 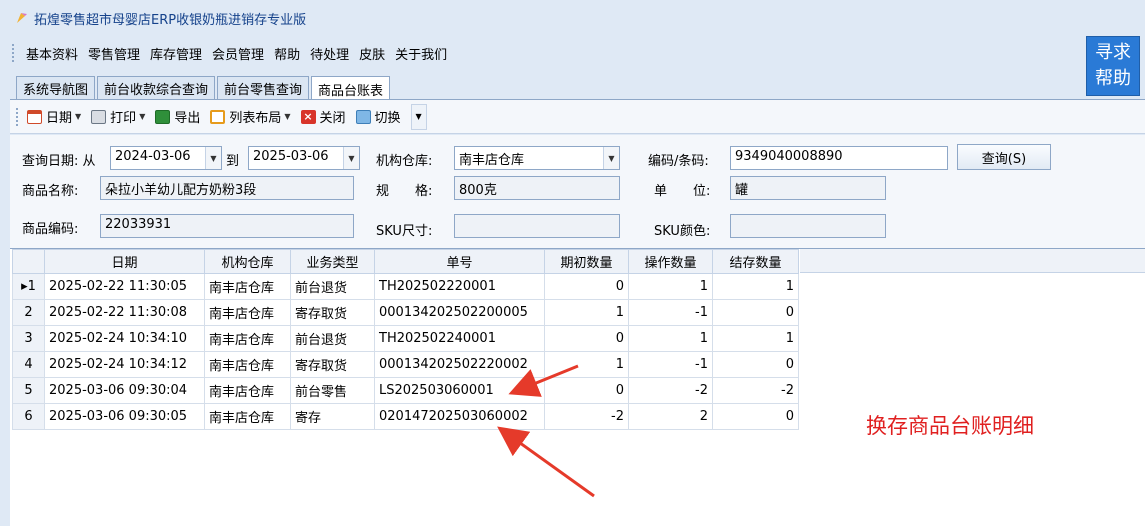 I want to click on annotation-text: 换存商品台账明细, so click(x=950, y=426).